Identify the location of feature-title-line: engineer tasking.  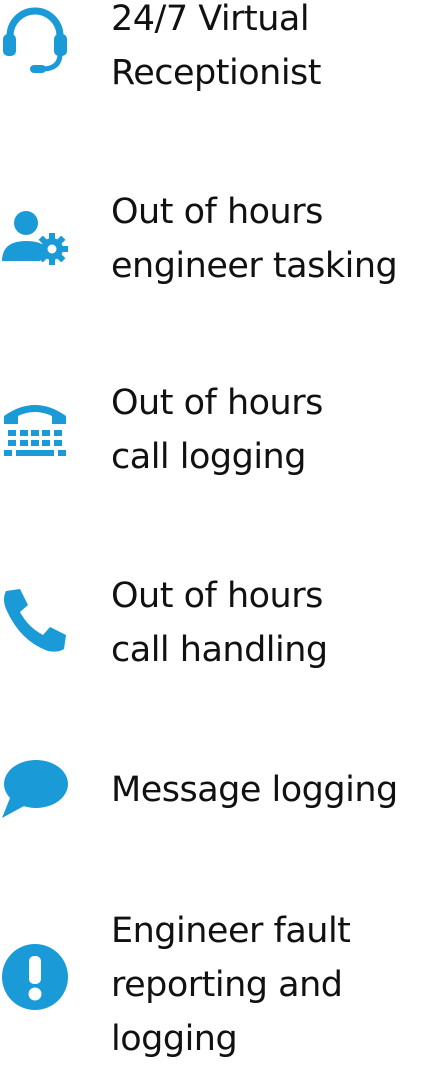
(254, 266).